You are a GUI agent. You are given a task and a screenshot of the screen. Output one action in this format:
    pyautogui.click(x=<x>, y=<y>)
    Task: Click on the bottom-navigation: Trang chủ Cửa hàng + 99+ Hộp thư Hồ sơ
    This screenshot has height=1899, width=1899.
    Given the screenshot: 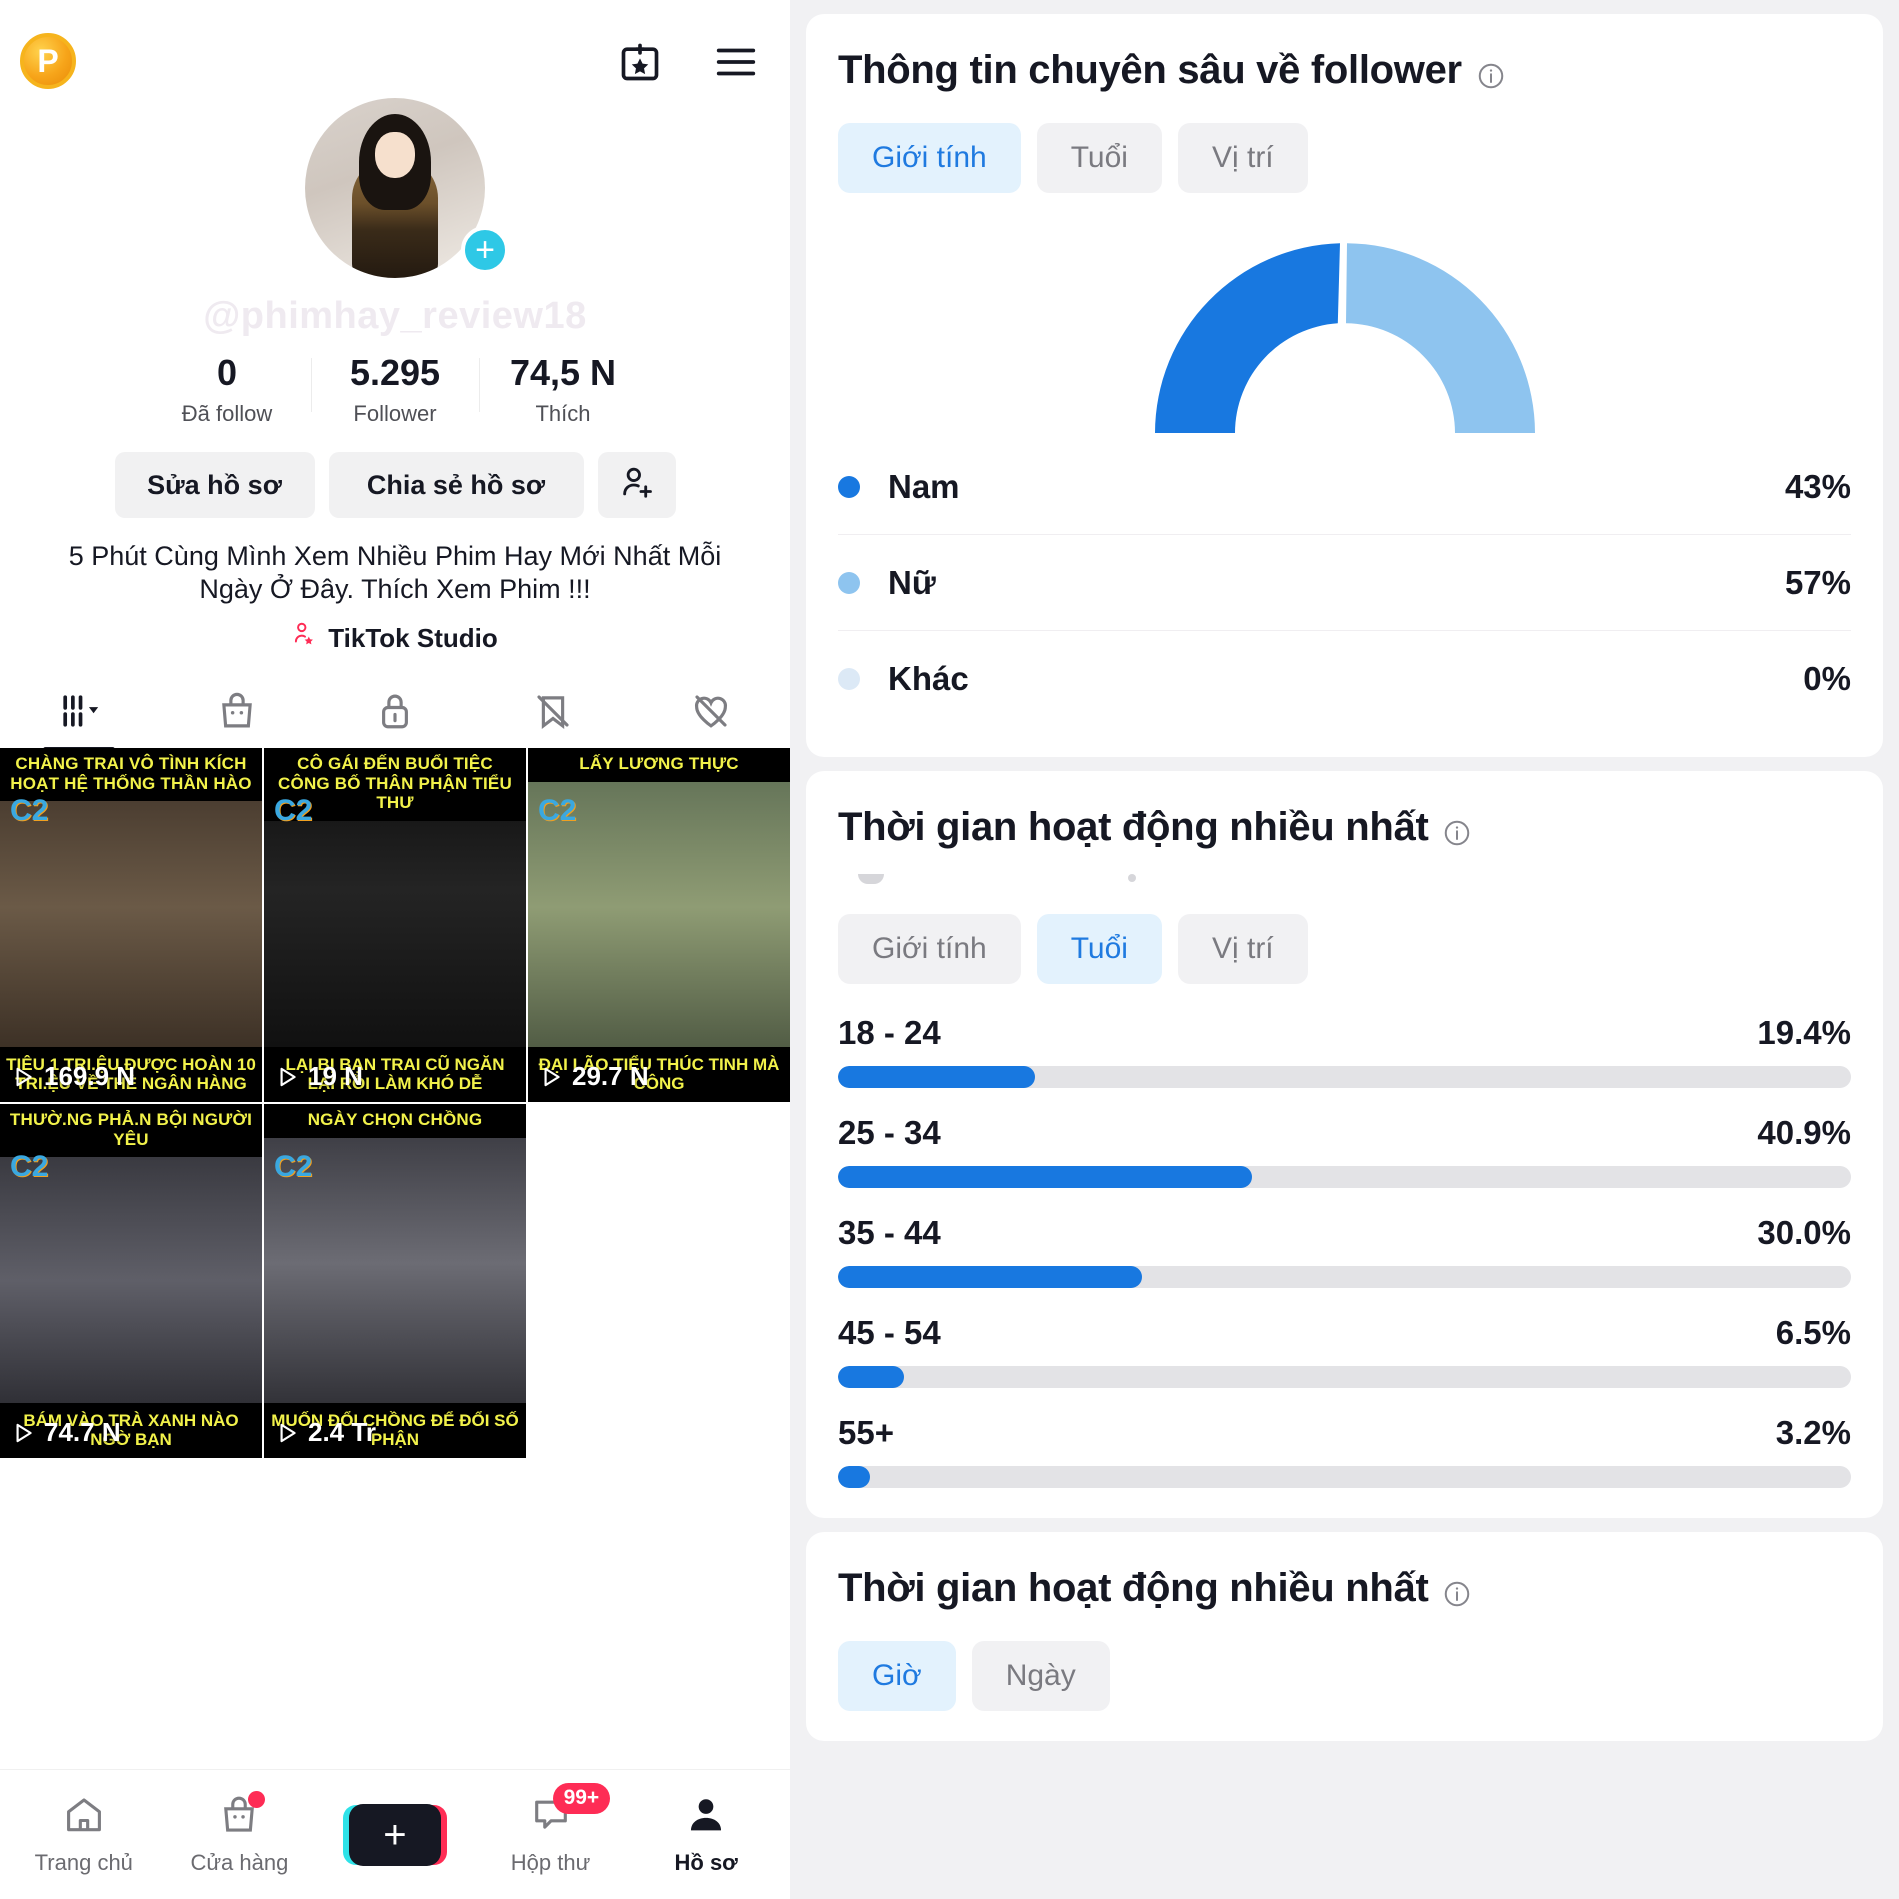 What is the action you would take?
    pyautogui.click(x=395, y=1834)
    